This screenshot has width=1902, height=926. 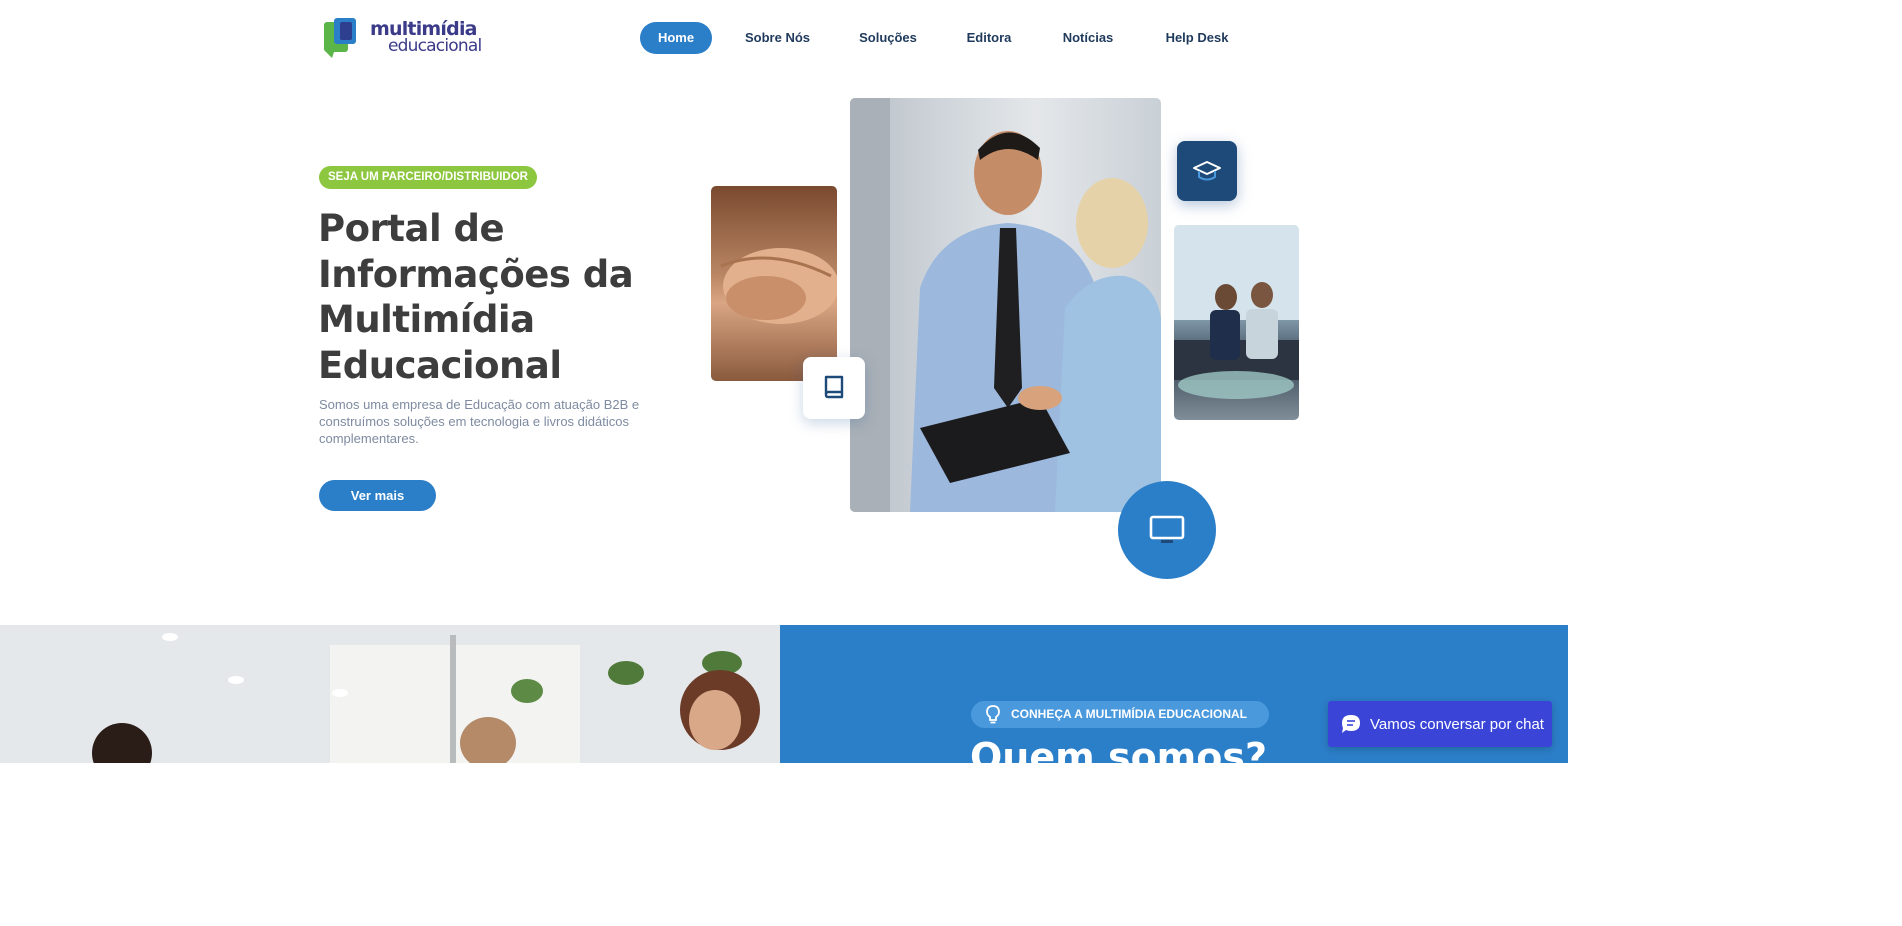 What do you see at coordinates (435, 46) in the screenshot?
I see `logo-text-line2: educacional` at bounding box center [435, 46].